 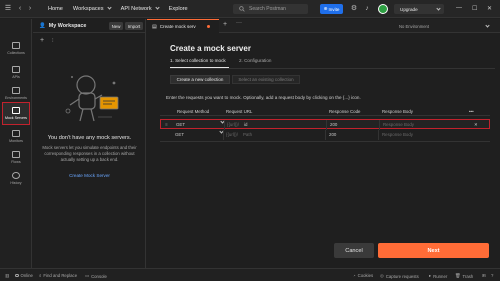 I want to click on api-network-menu: API Network, so click(x=140, y=8).